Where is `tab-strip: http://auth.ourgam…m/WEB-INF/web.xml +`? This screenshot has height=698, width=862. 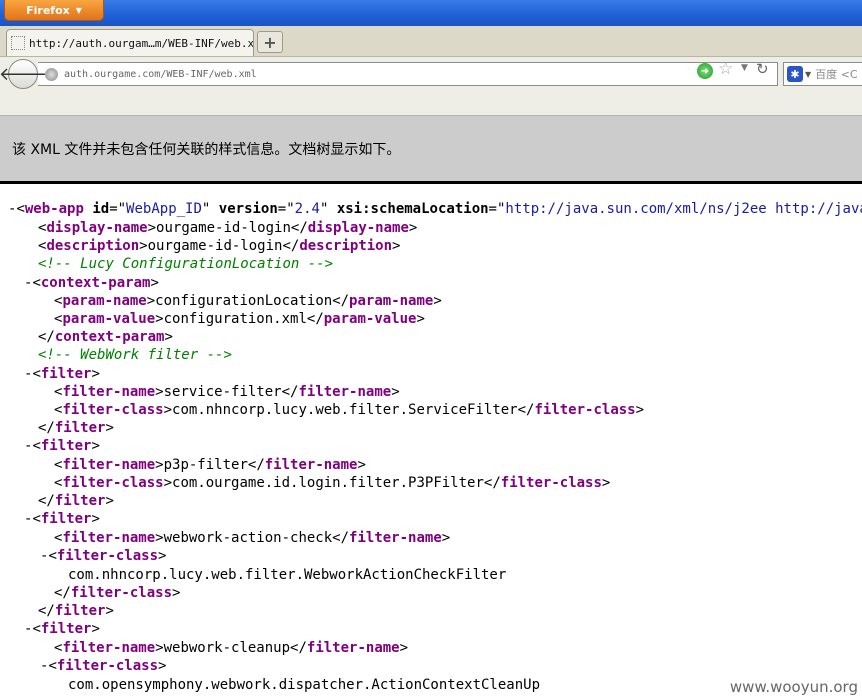 tab-strip: http://auth.ourgam…m/WEB-INF/web.xml + is located at coordinates (431, 41).